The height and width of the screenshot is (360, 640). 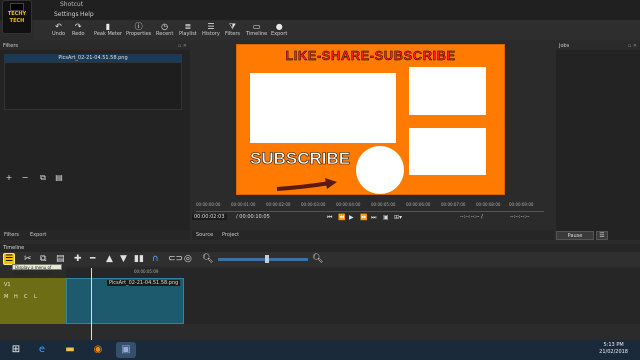 I want to click on in-point-label: --:--:--:-- /, so click(x=471, y=217).